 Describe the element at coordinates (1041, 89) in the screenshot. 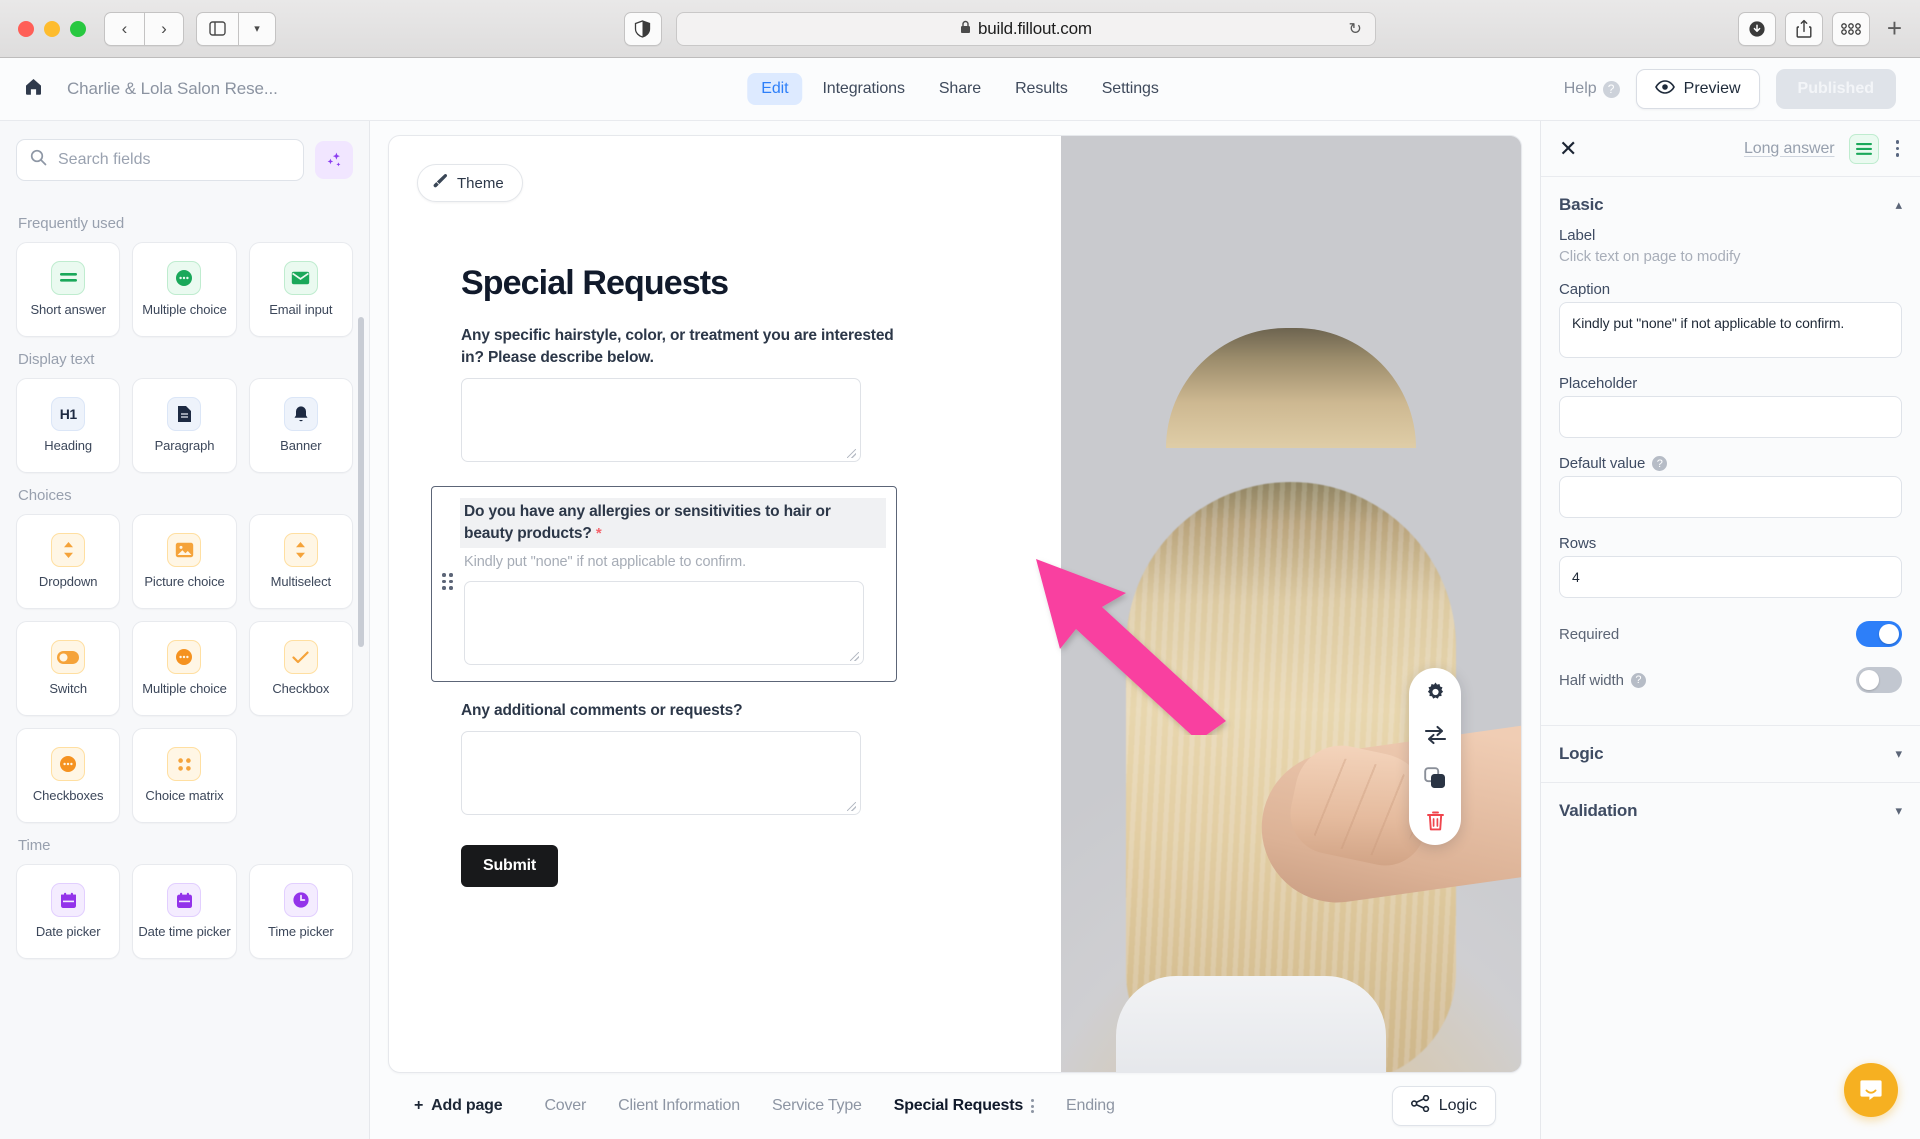

I see `tab-results: Results` at that location.